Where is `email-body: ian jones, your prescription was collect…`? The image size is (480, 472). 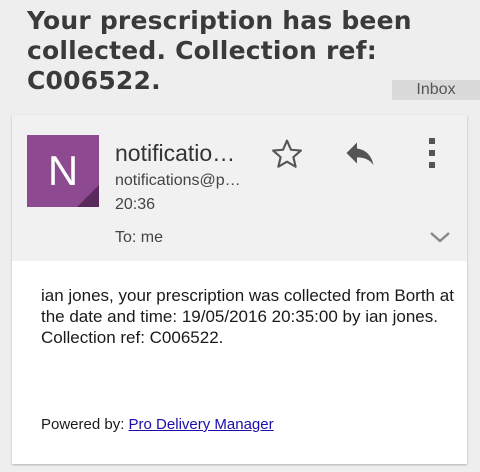
email-body: ian jones, your prescription was collect… is located at coordinates (247, 316).